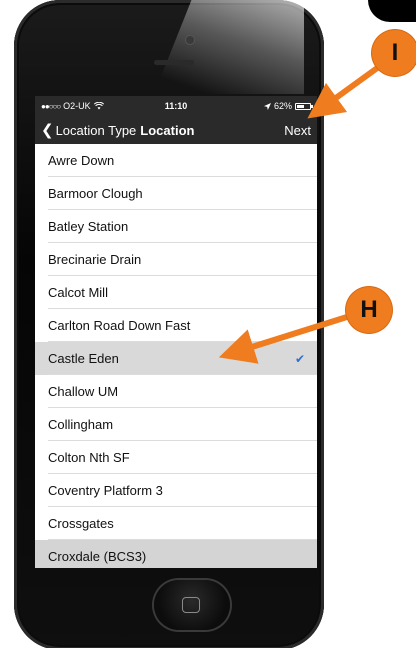  I want to click on list-item-label: Brecinarie Drain, so click(95, 259).